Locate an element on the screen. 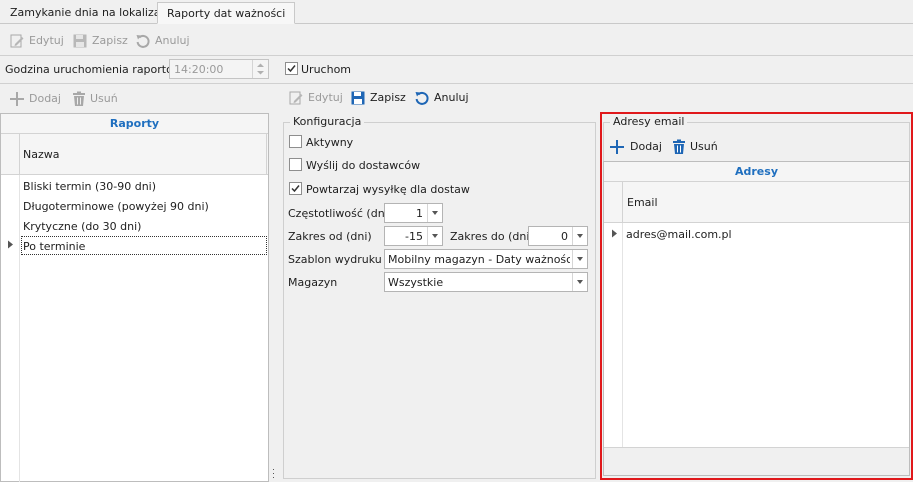  column-name-label: Nazwa is located at coordinates (41, 154).